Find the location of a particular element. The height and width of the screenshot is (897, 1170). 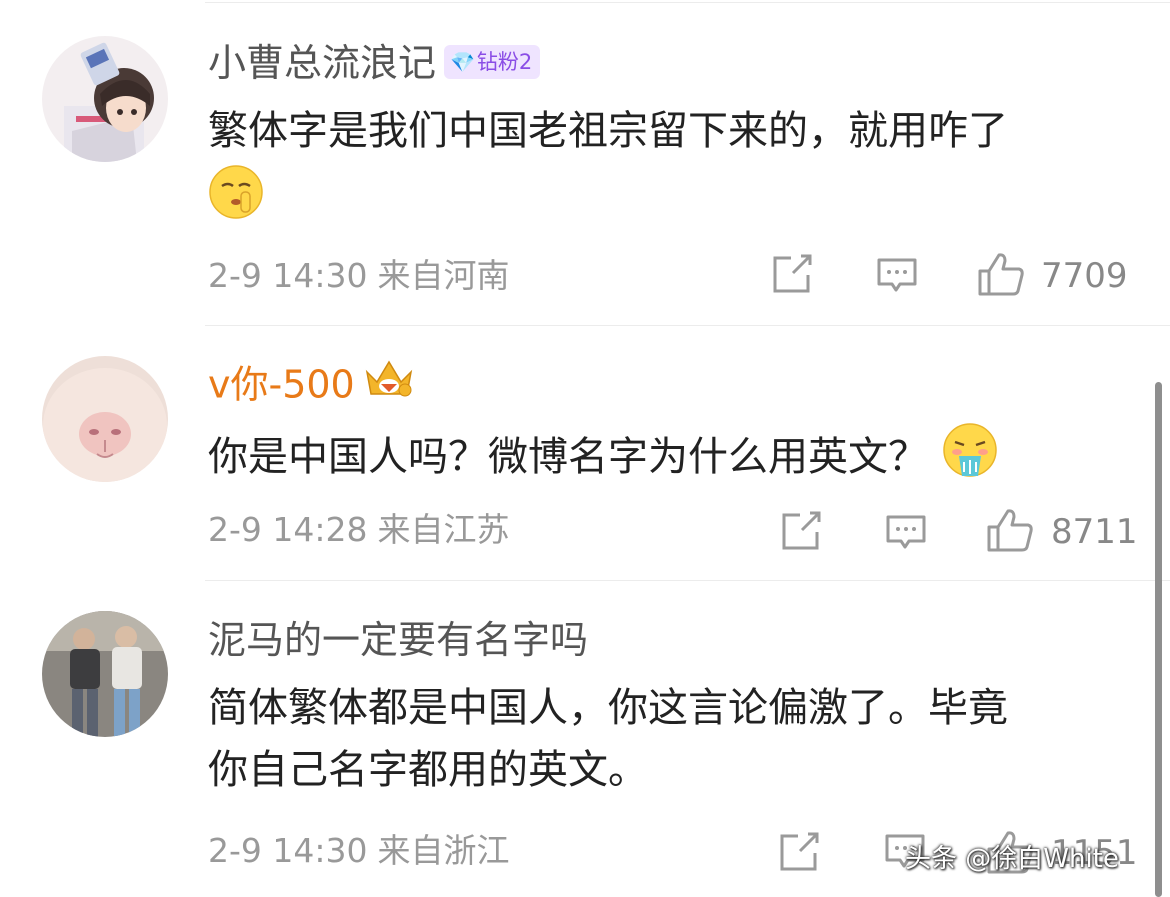

comment-text: 简体繁体都是中国人，你这言论偏激了。毕竟 你自己名字都用的英文。 is located at coordinates (673, 739).